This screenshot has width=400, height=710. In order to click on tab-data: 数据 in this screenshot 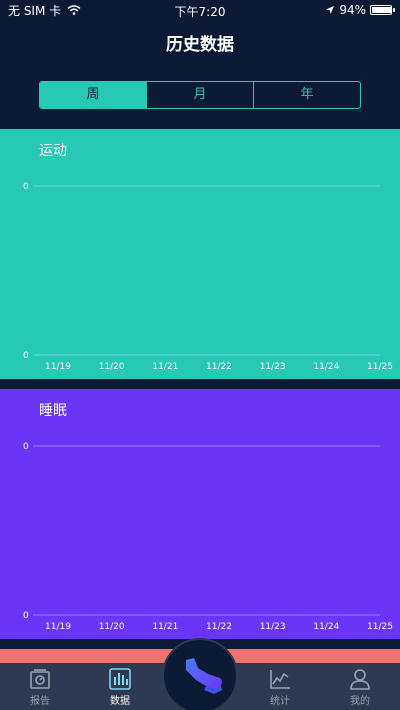, I will do `click(120, 686)`.